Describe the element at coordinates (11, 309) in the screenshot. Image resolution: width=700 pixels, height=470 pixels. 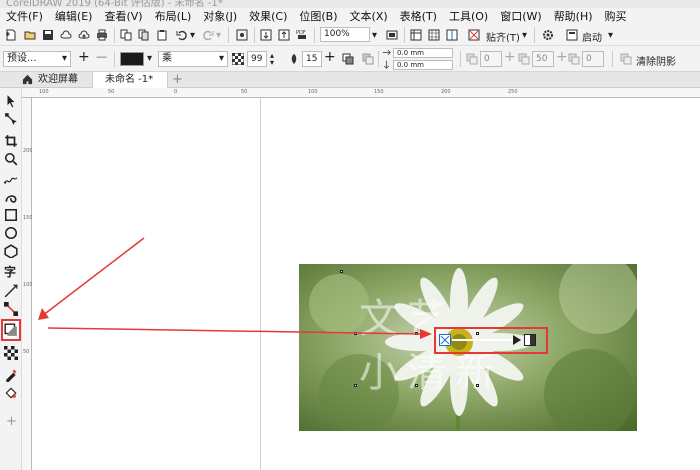
I see `connector-tool-icon` at that location.